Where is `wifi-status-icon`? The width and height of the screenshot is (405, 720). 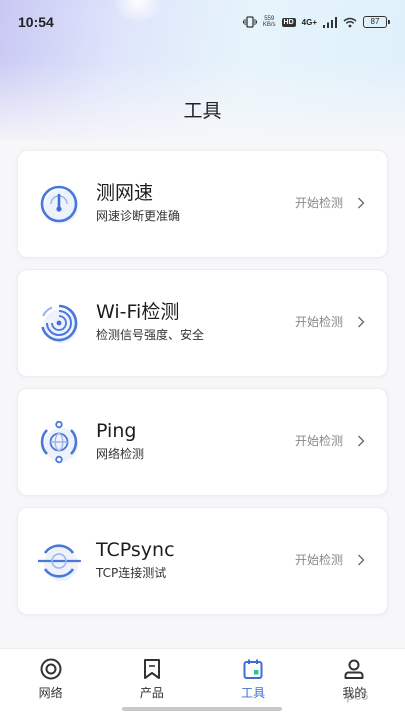
wifi-status-icon is located at coordinates (350, 22).